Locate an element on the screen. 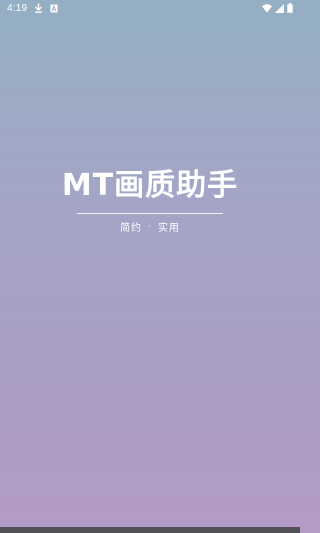 Image resolution: width=320 pixels, height=533 pixels. download-icon is located at coordinates (38, 8).